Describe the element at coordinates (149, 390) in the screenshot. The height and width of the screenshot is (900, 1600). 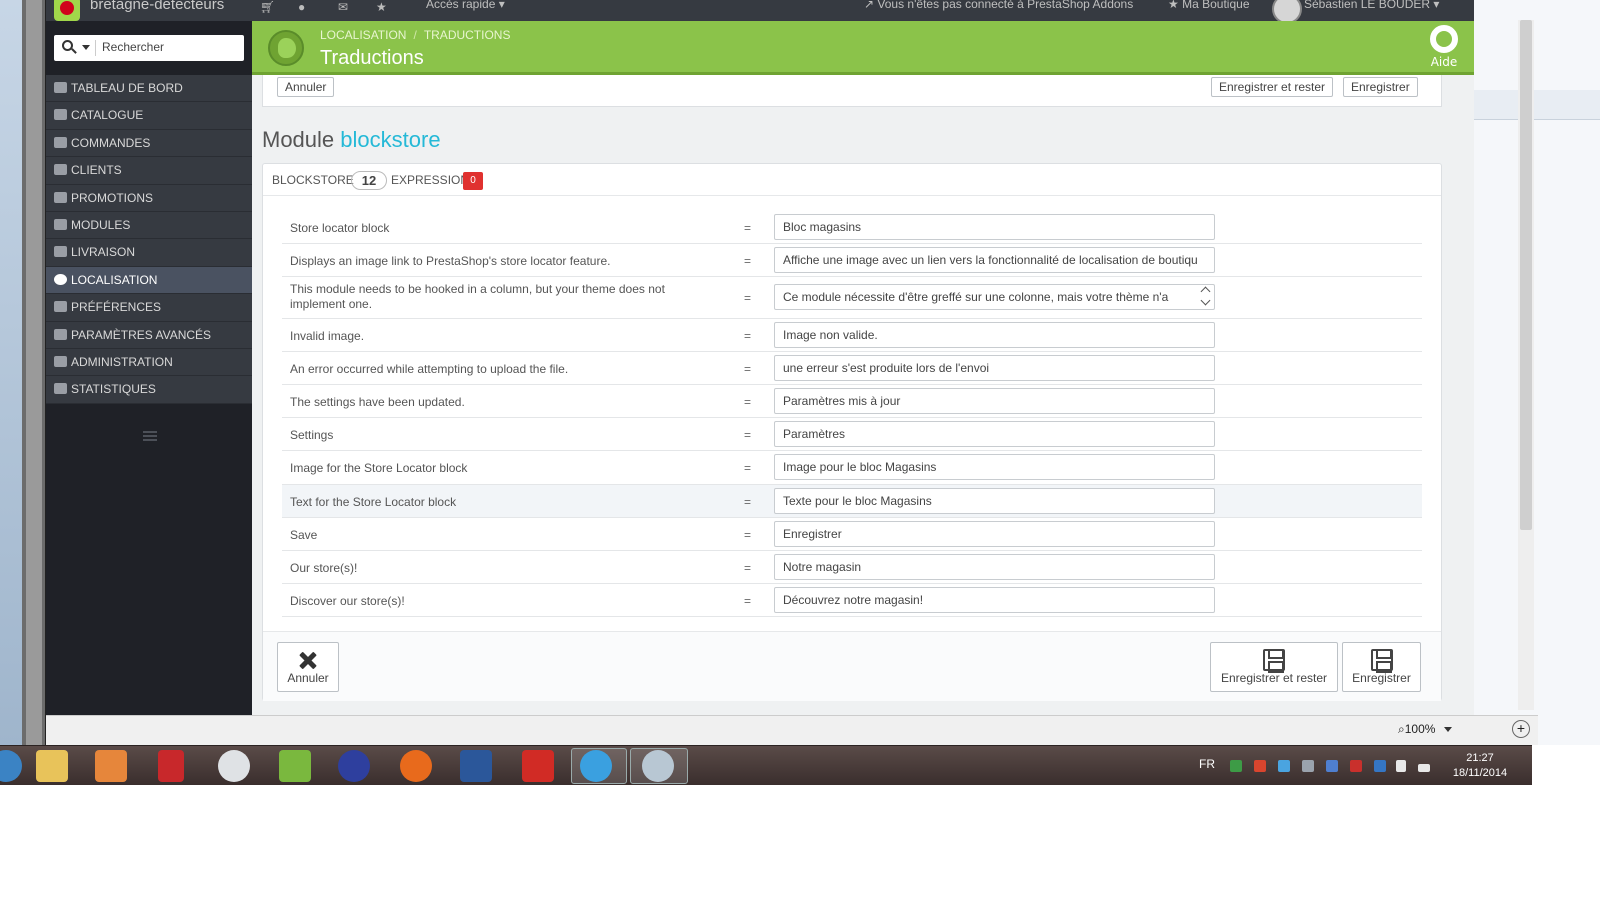
I see `sidebar-item-statistiques: STATISTIQUES` at that location.